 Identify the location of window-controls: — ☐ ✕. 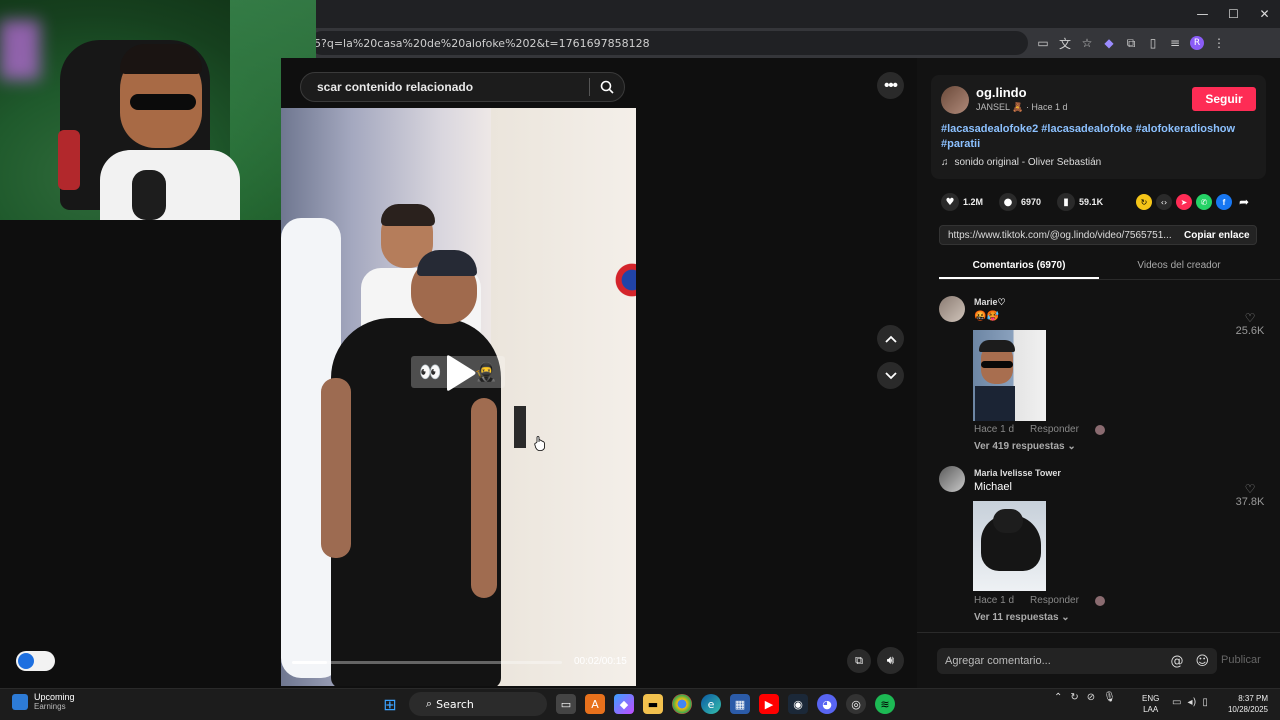
(1233, 14).